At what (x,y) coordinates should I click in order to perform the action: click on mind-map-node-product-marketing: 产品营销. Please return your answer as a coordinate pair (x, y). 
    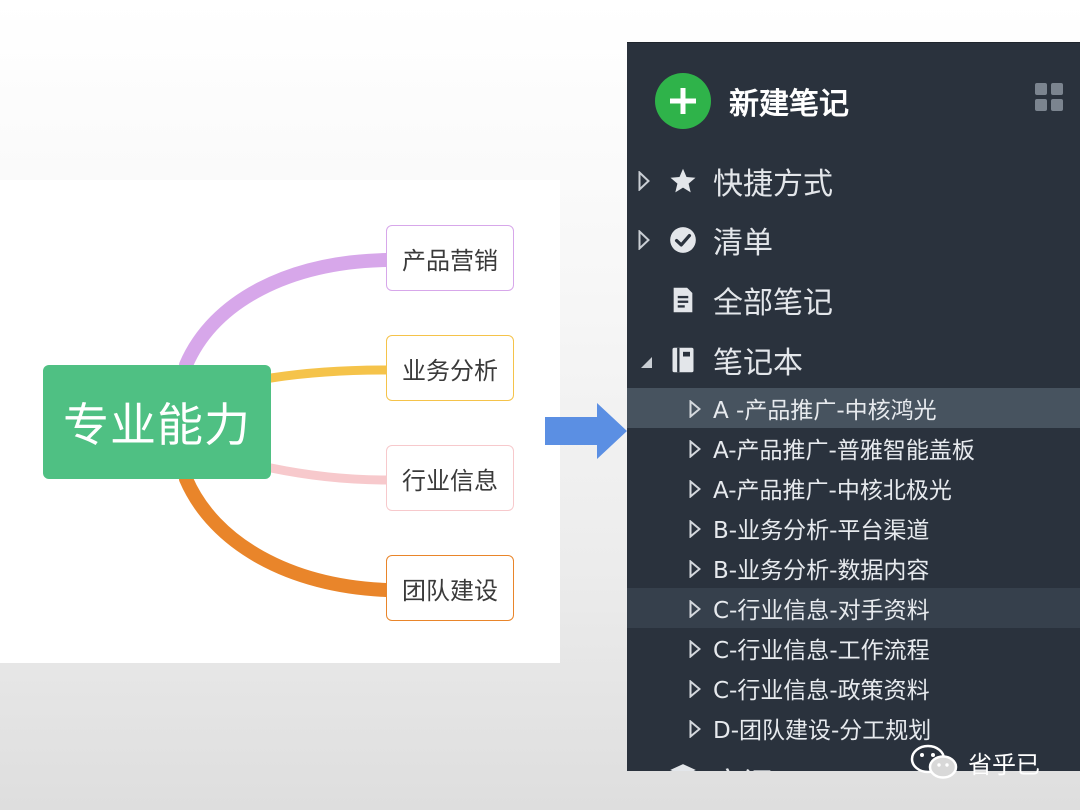
    Looking at the image, I should click on (450, 258).